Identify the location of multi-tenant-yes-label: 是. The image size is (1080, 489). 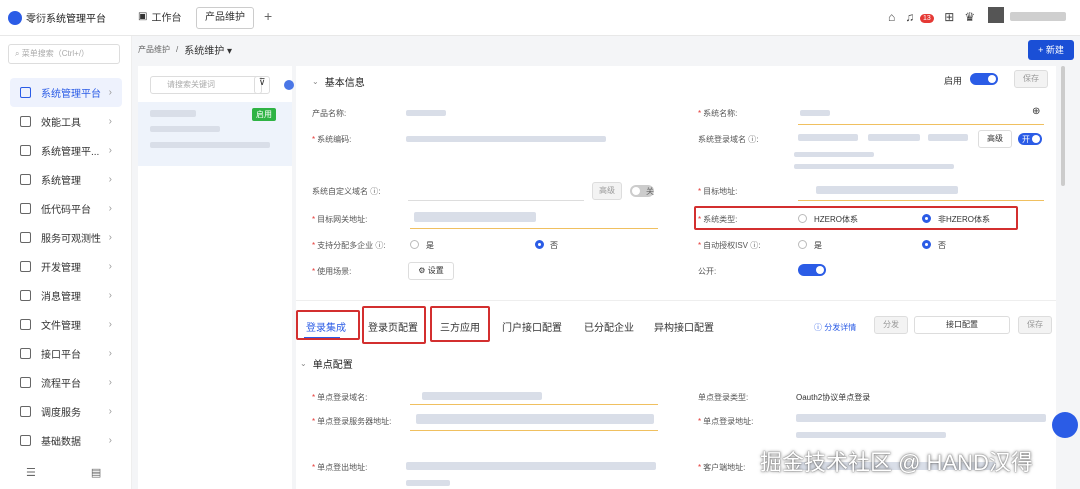
(430, 245).